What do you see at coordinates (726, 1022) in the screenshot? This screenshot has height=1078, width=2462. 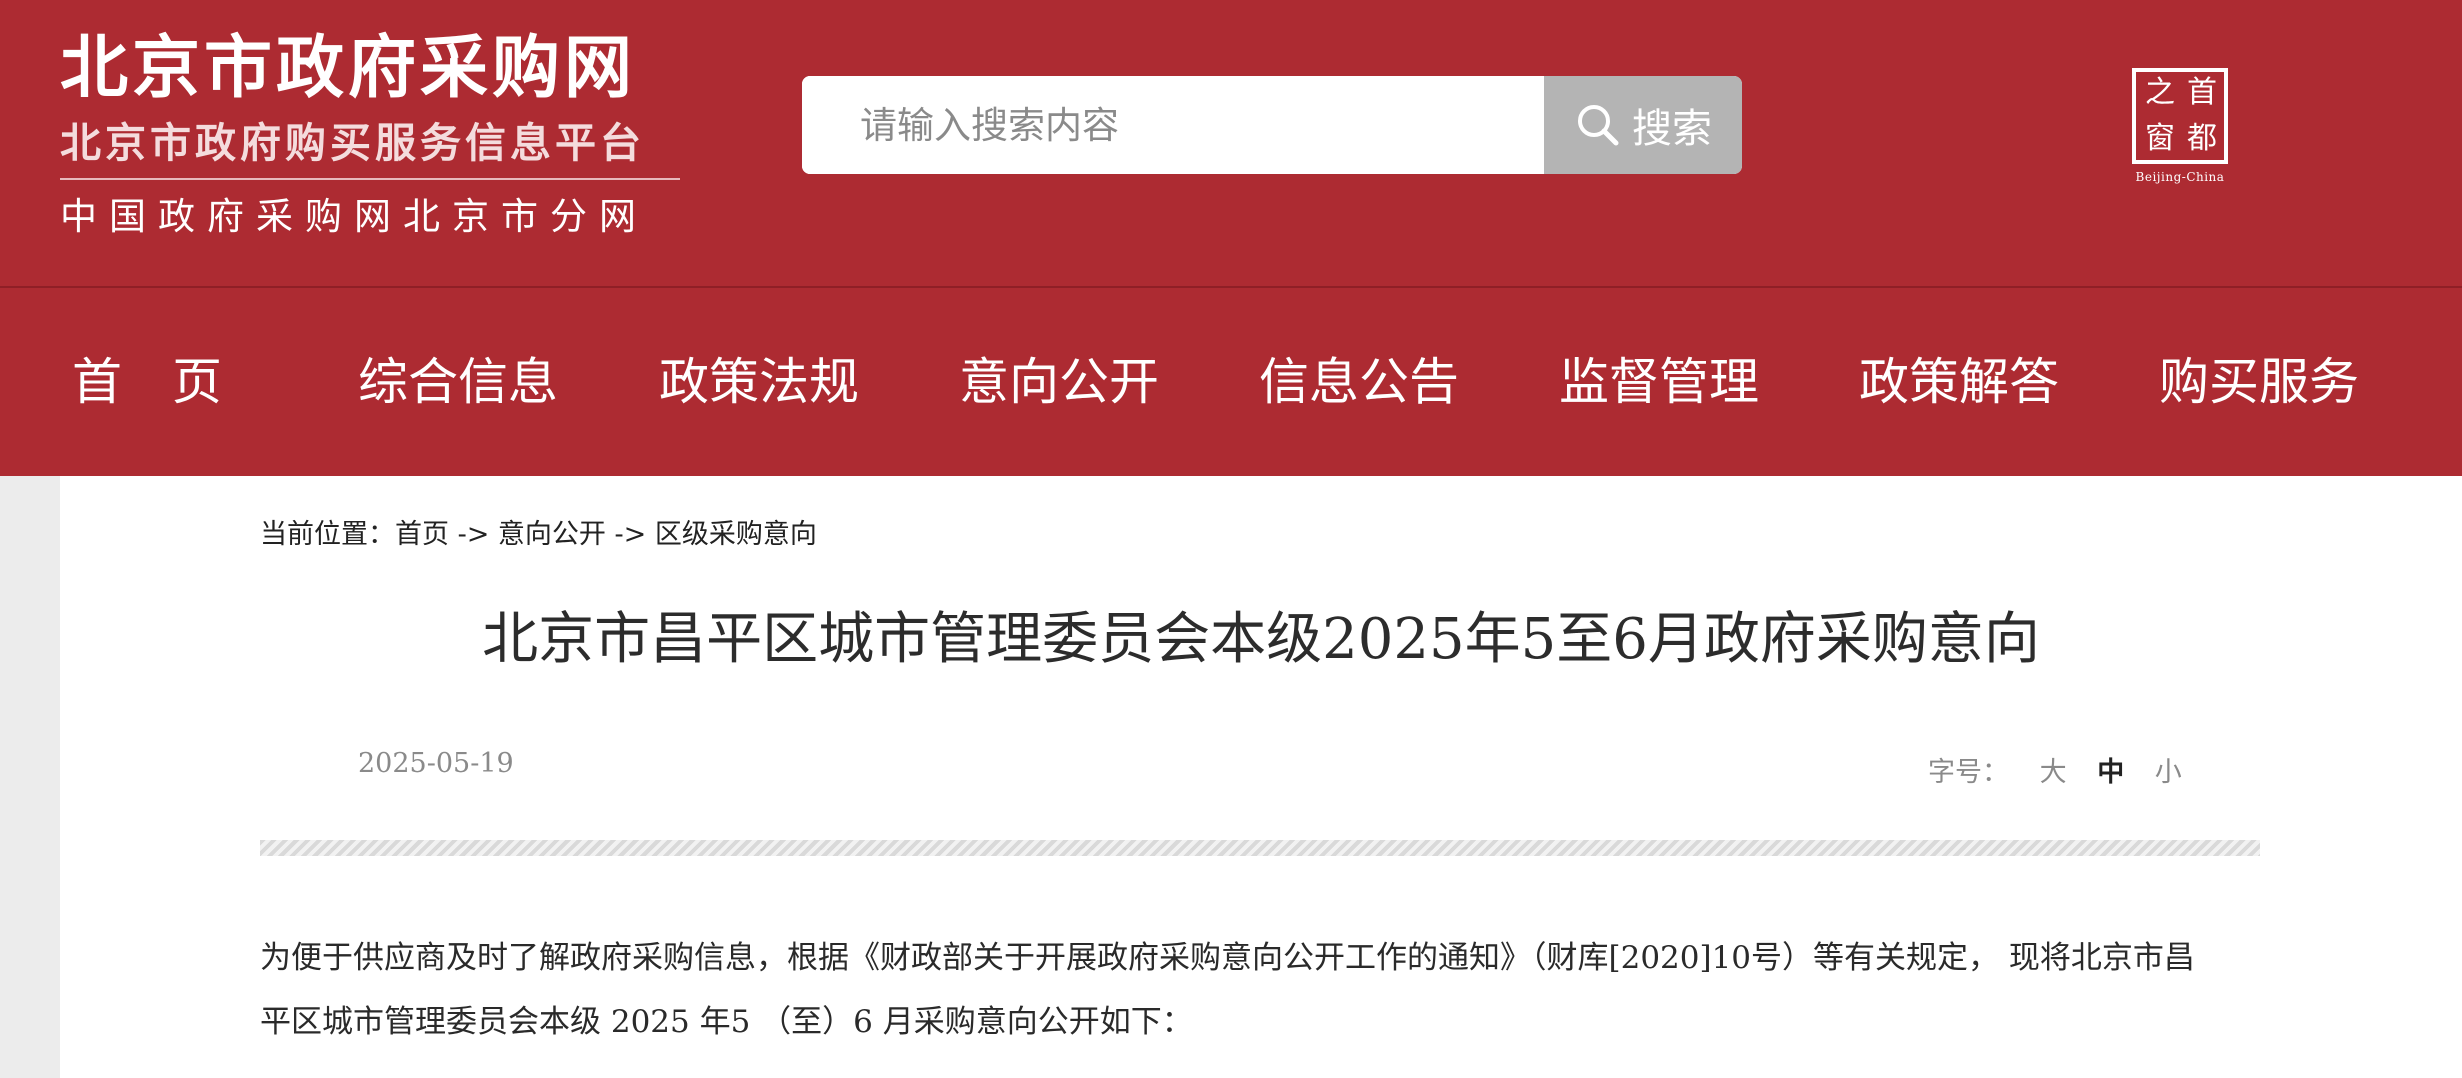 I see `body-line: 平区城市管理委员会本级 2025 年5 （至）6 月采购意向公开如下：` at bounding box center [726, 1022].